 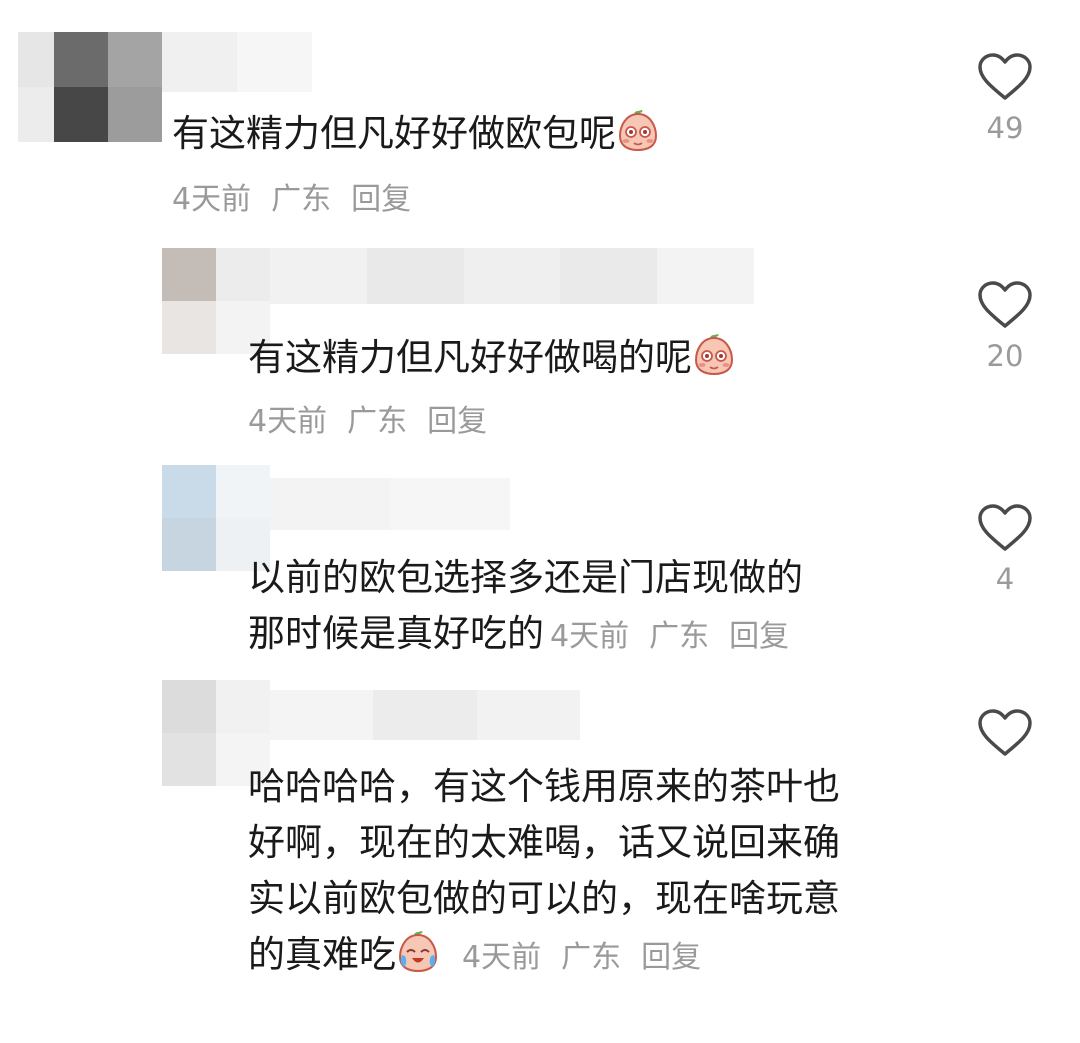 What do you see at coordinates (1005, 579) in the screenshot?
I see `like-count: 4` at bounding box center [1005, 579].